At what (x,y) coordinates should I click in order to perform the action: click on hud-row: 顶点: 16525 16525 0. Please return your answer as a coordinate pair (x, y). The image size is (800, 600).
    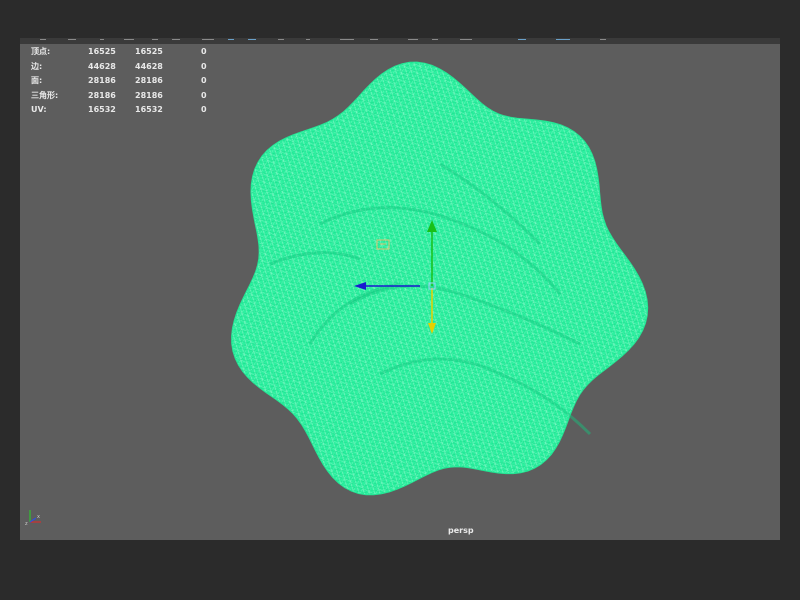
    Looking at the image, I should click on (136, 52).